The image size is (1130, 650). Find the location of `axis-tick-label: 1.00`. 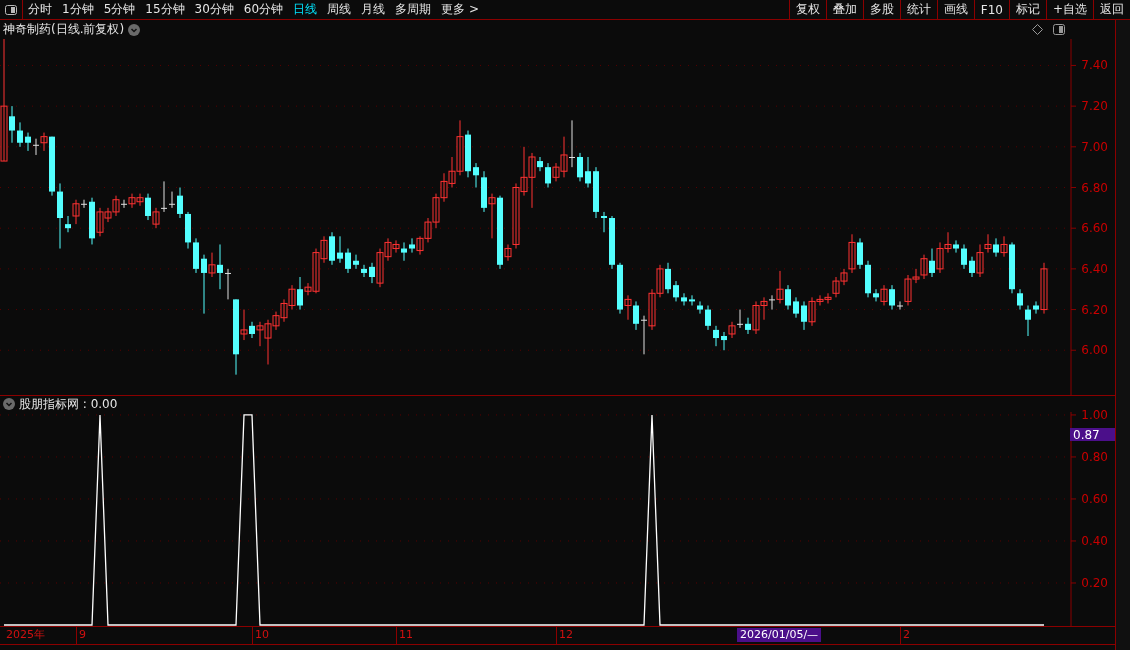

axis-tick-label: 1.00 is located at coordinates (1094, 414).